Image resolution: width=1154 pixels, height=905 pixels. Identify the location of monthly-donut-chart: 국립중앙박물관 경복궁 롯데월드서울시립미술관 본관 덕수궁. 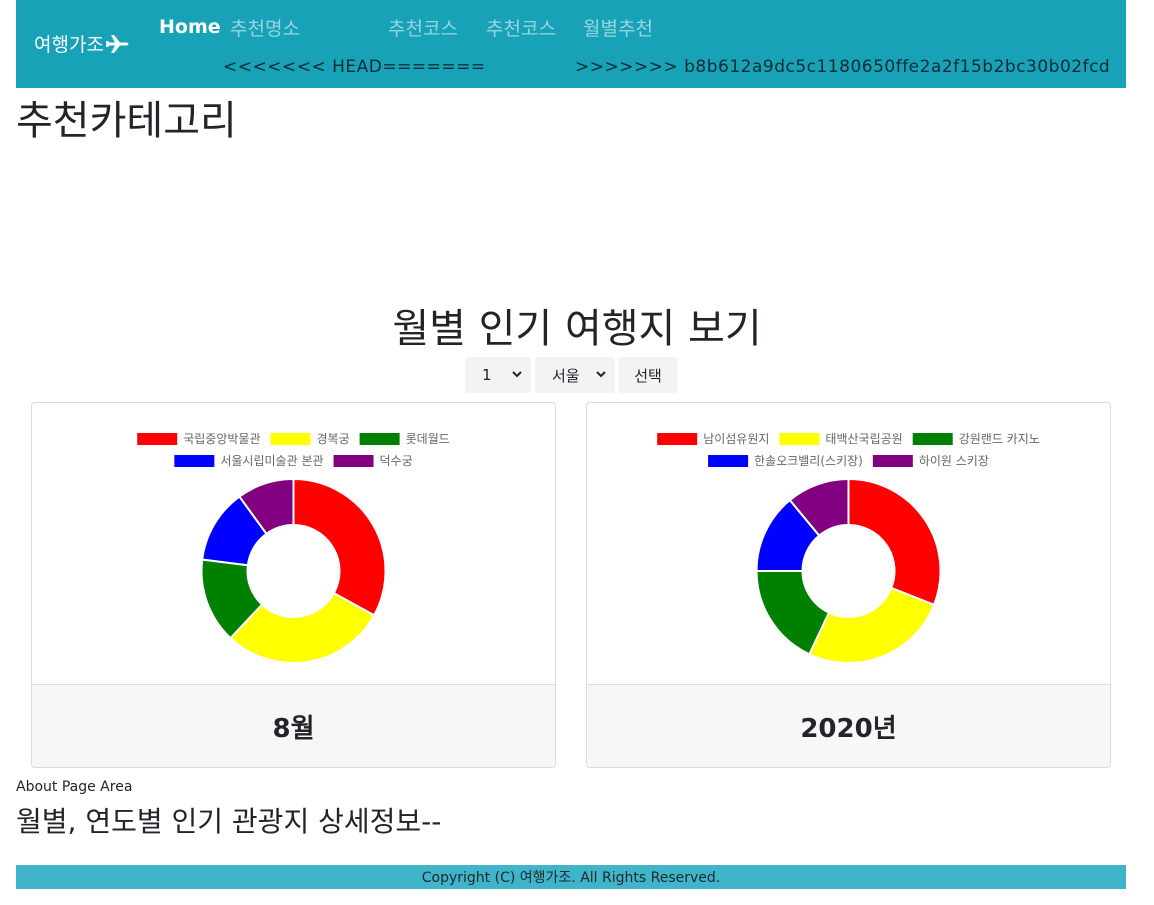
(293, 548).